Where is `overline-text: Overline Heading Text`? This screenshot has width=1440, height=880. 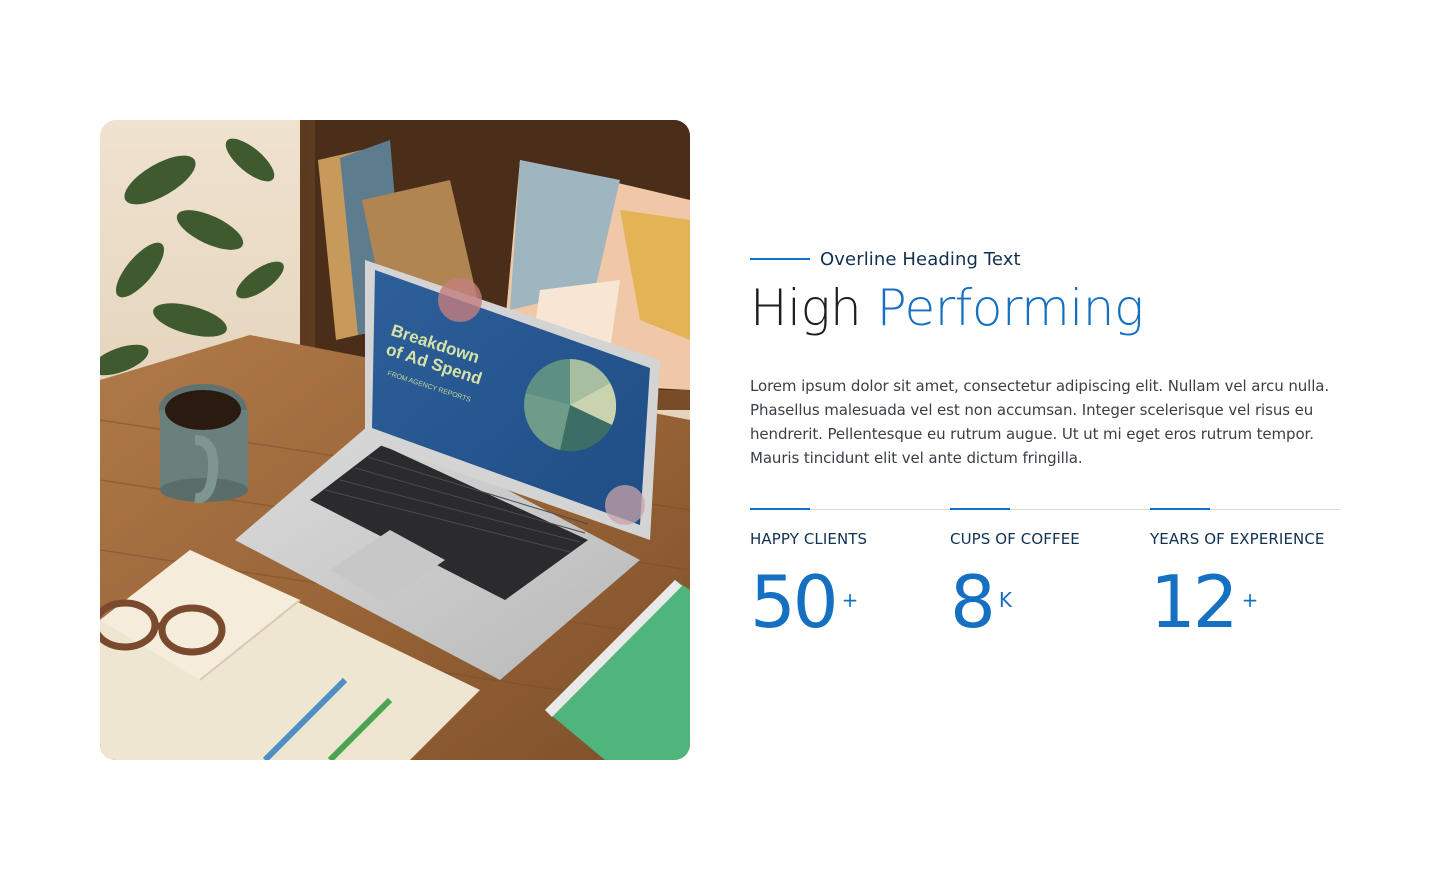 overline-text: Overline Heading Text is located at coordinates (920, 259).